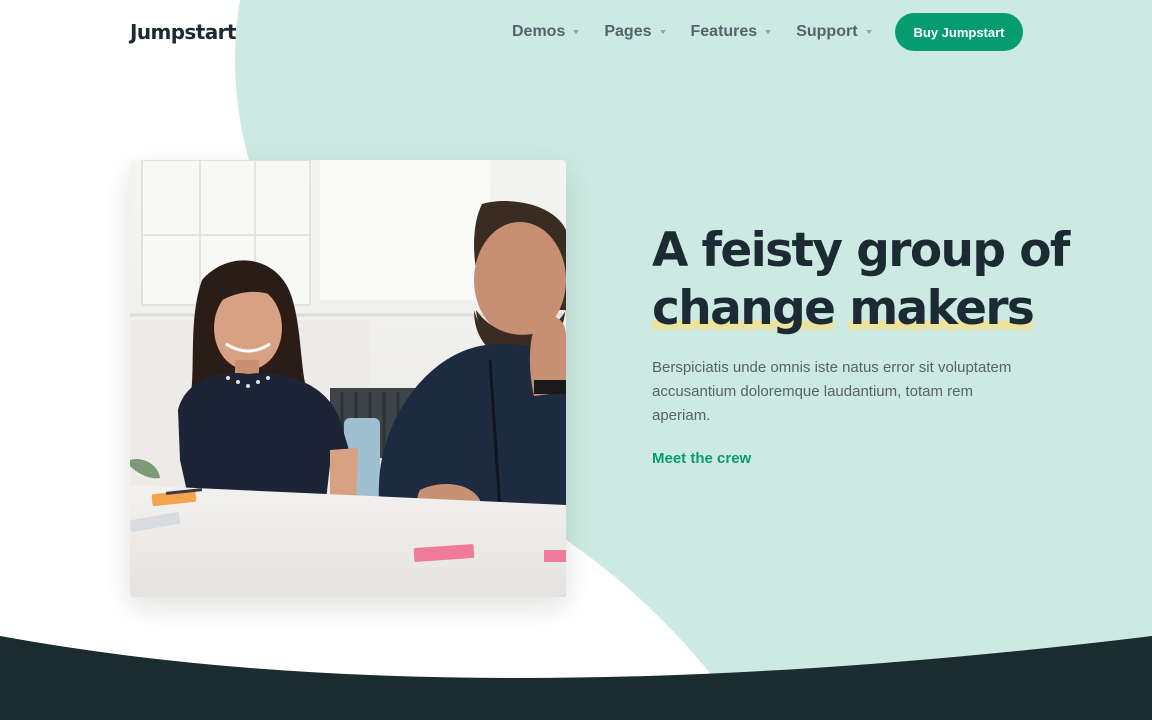  Describe the element at coordinates (724, 31) in the screenshot. I see `nav-item-label: Features` at that location.